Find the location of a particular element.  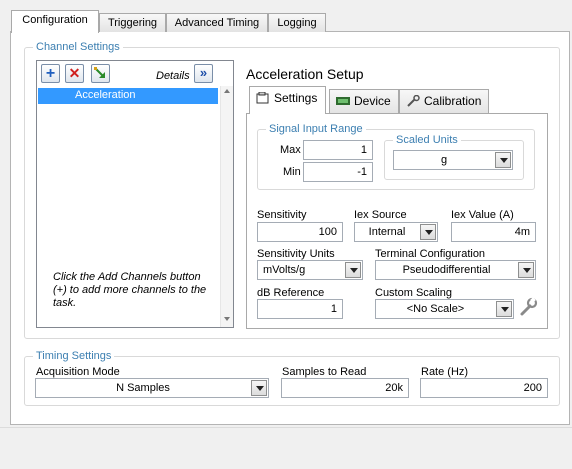

list-item: Acceleration is located at coordinates (128, 96).